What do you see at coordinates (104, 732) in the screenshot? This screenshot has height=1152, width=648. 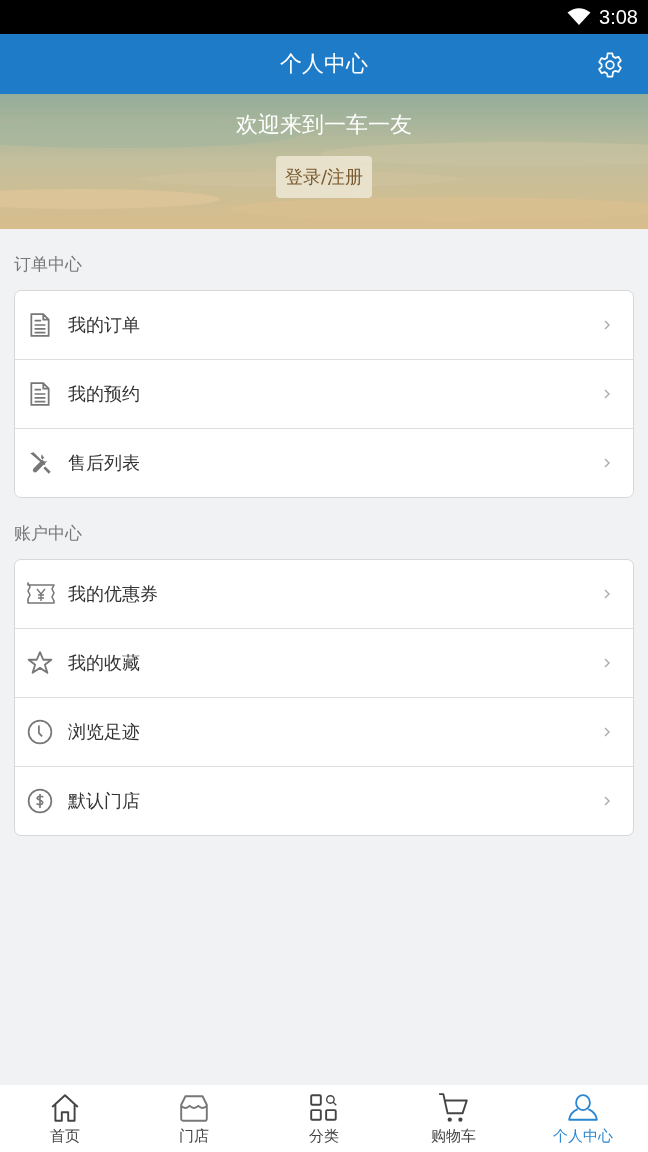 I see `menu-label: 浏览足迹` at bounding box center [104, 732].